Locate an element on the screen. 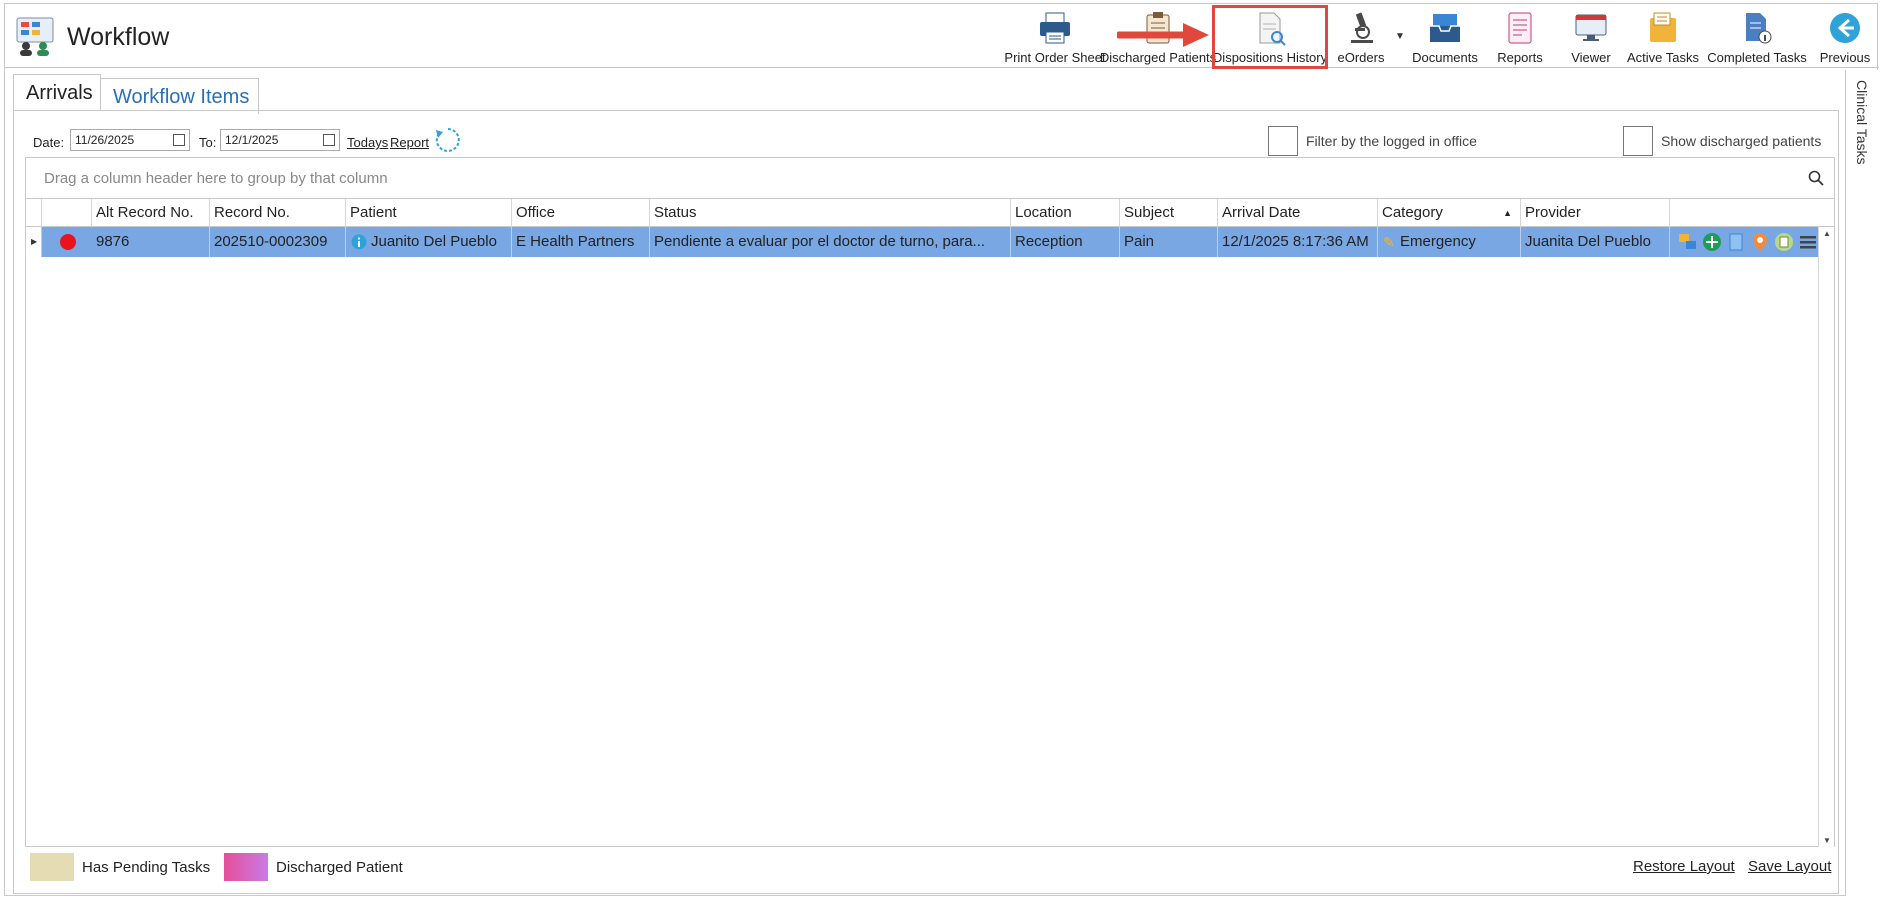 The width and height of the screenshot is (1882, 900). printer-icon is located at coordinates (1055, 28).